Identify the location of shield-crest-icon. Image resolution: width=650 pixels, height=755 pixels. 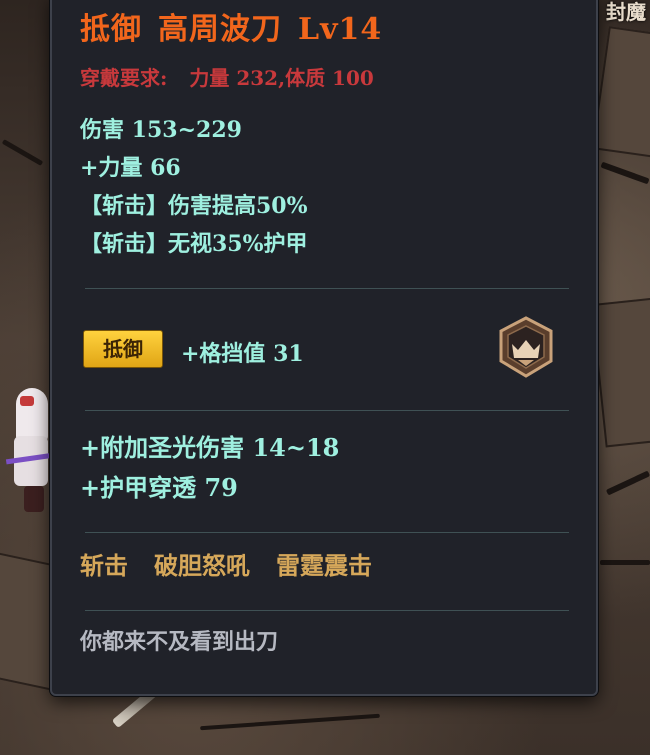
(526, 347).